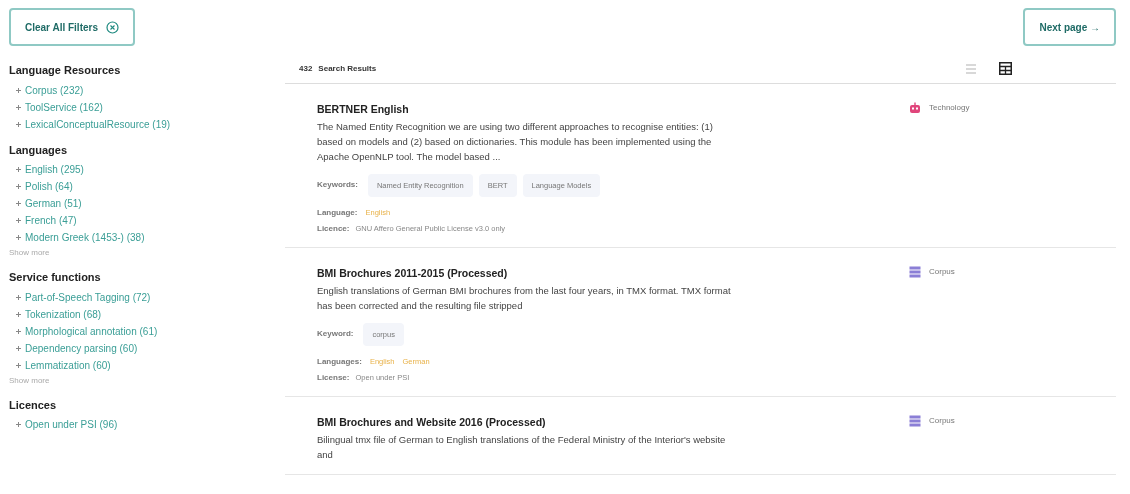  What do you see at coordinates (81, 348) in the screenshot?
I see `filter-link: Dependency parsing (60)` at bounding box center [81, 348].